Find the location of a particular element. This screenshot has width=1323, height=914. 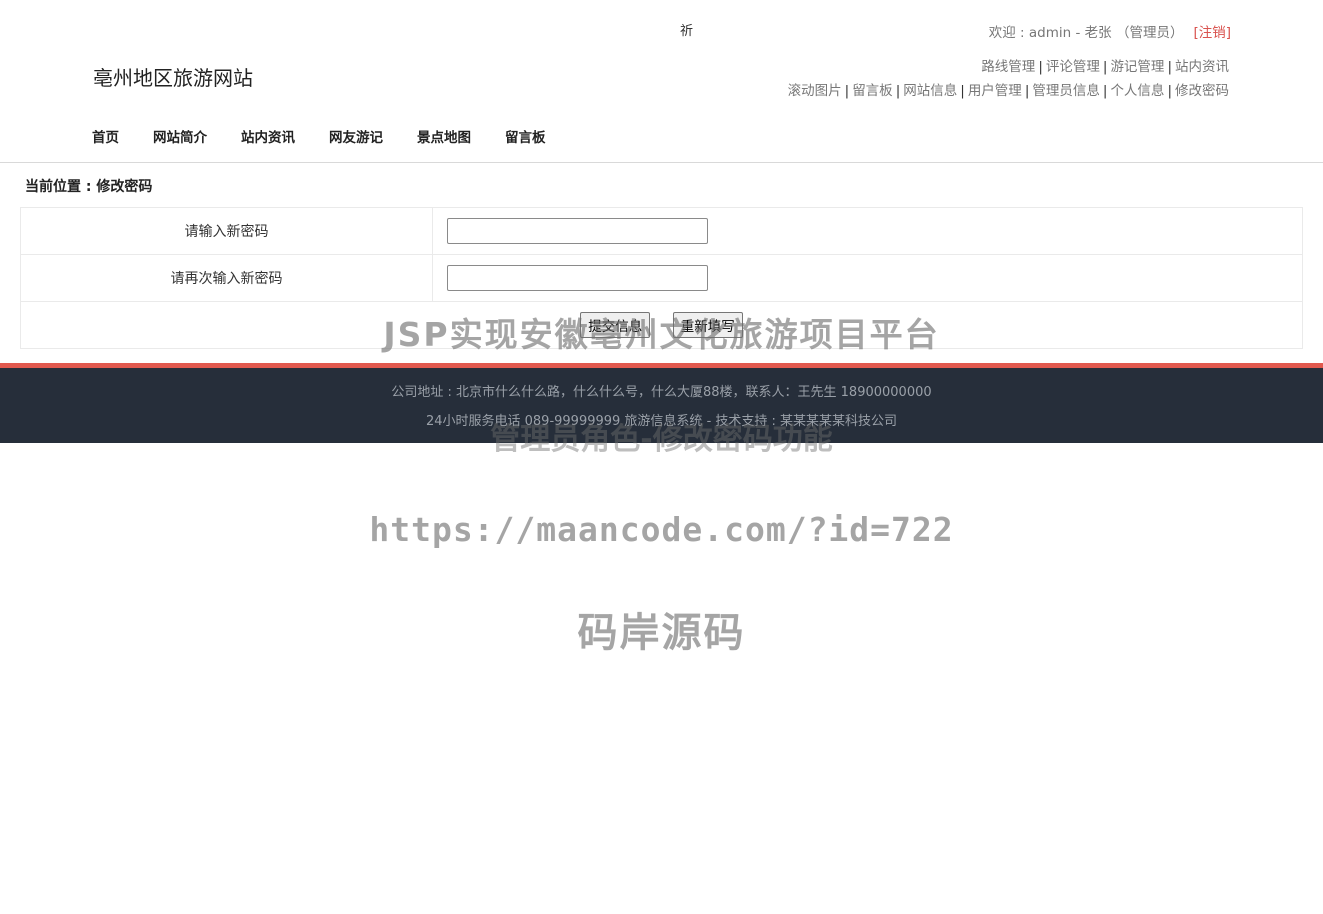

admin-link-travelogue-management: 游记管理 is located at coordinates (1137, 67).